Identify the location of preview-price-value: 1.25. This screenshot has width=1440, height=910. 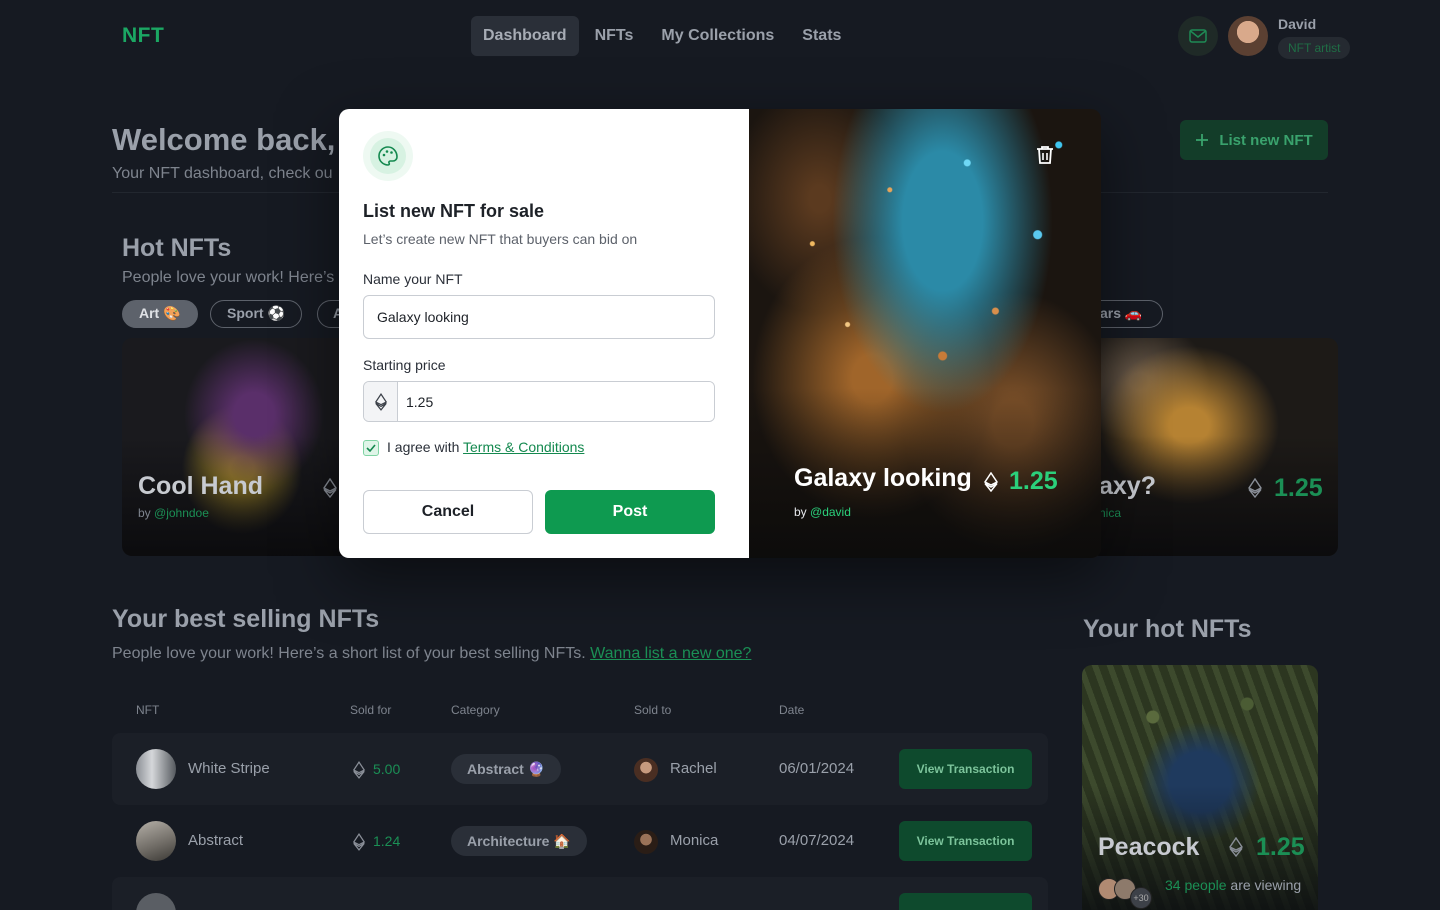
(1033, 481).